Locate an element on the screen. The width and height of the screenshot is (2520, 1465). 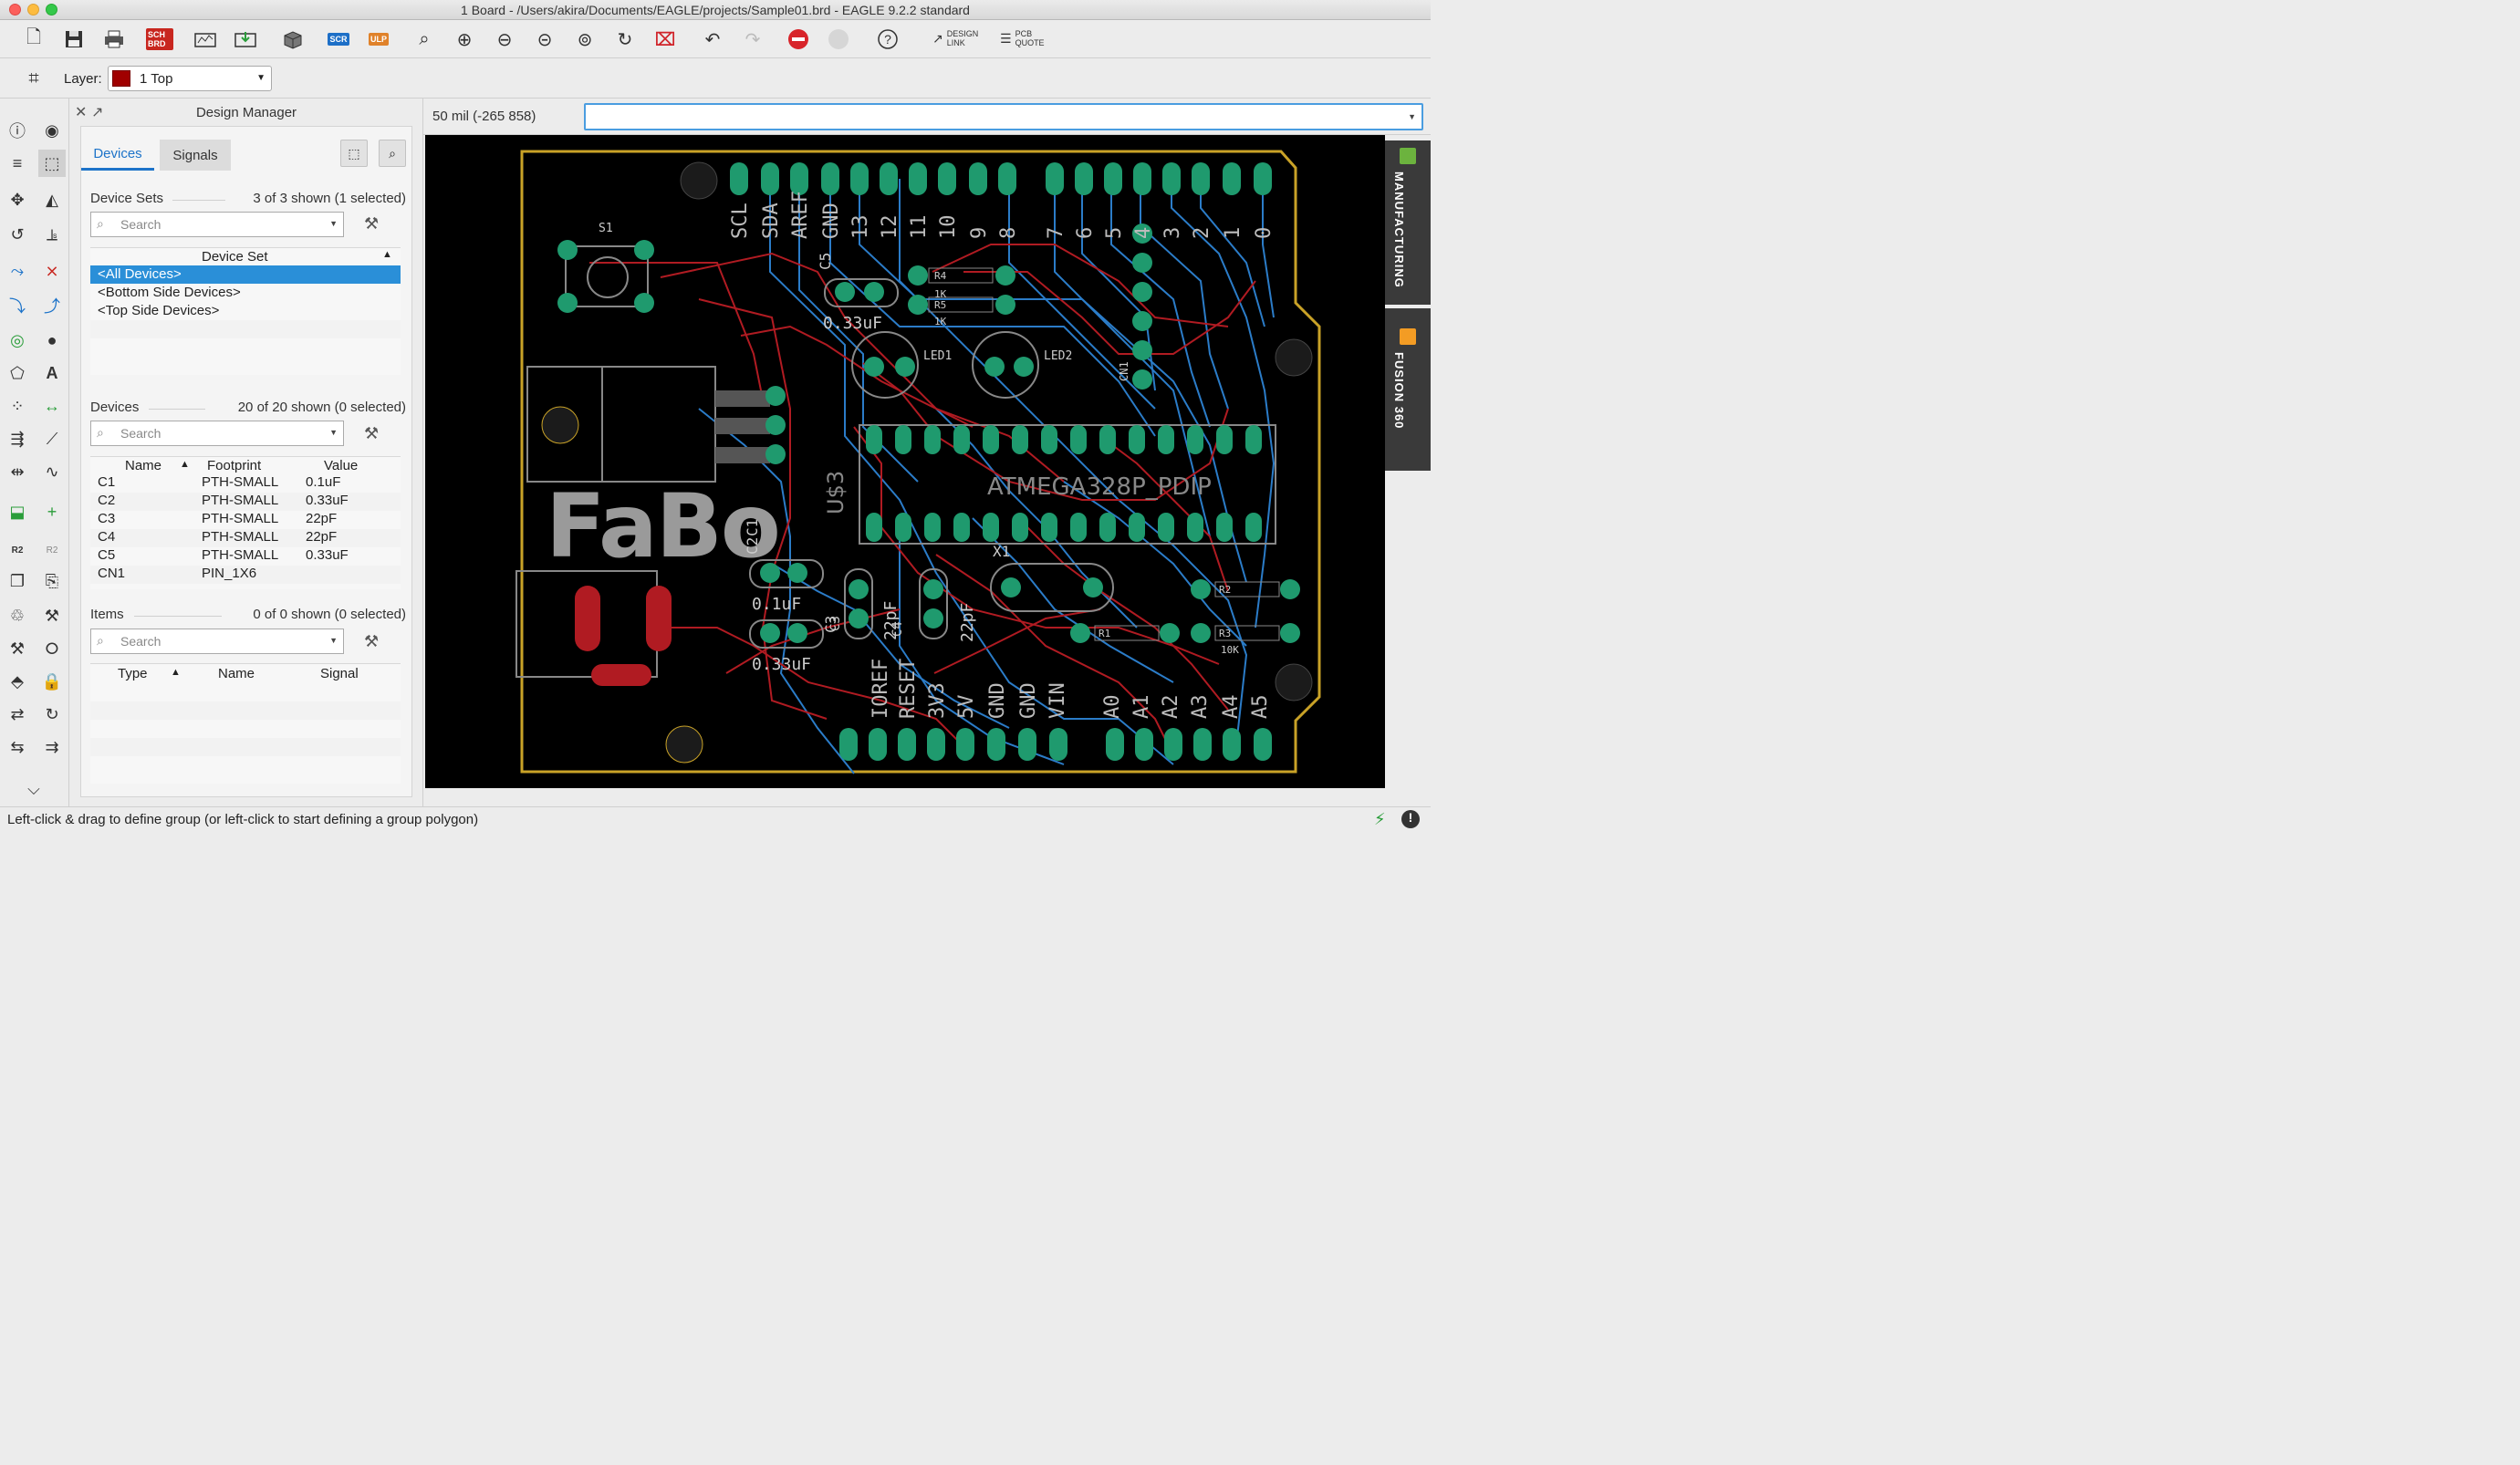
header-pad is located at coordinates (947, 178).